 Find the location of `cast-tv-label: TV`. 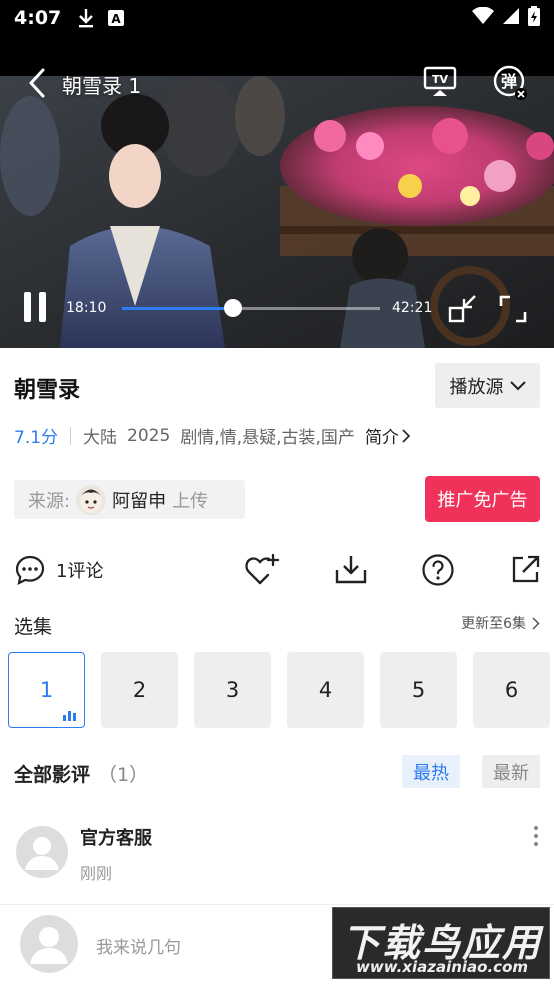

cast-tv-label: TV is located at coordinates (440, 79).